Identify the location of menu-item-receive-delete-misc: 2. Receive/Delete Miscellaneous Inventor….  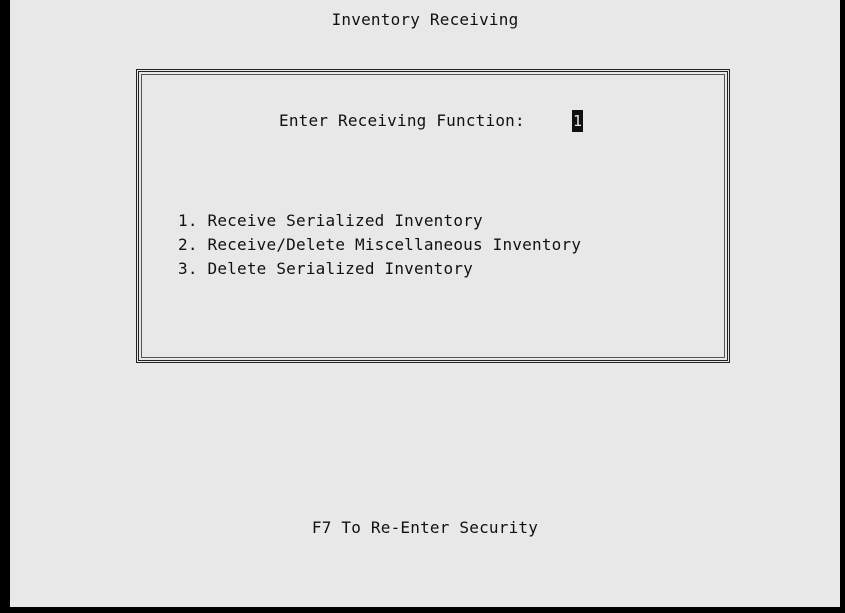
(379, 245).